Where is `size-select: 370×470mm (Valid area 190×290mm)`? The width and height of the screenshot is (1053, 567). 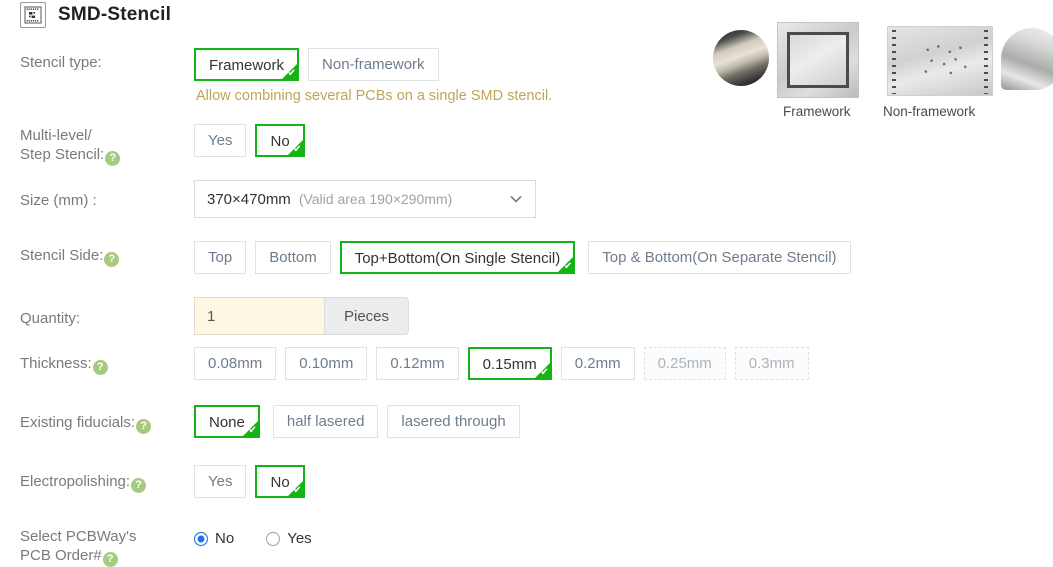 size-select: 370×470mm (Valid area 190×290mm) is located at coordinates (365, 199).